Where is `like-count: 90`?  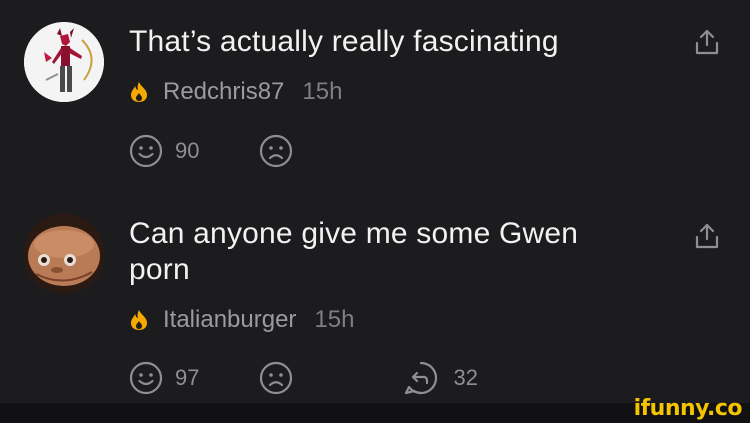
like-count: 90 is located at coordinates (187, 150).